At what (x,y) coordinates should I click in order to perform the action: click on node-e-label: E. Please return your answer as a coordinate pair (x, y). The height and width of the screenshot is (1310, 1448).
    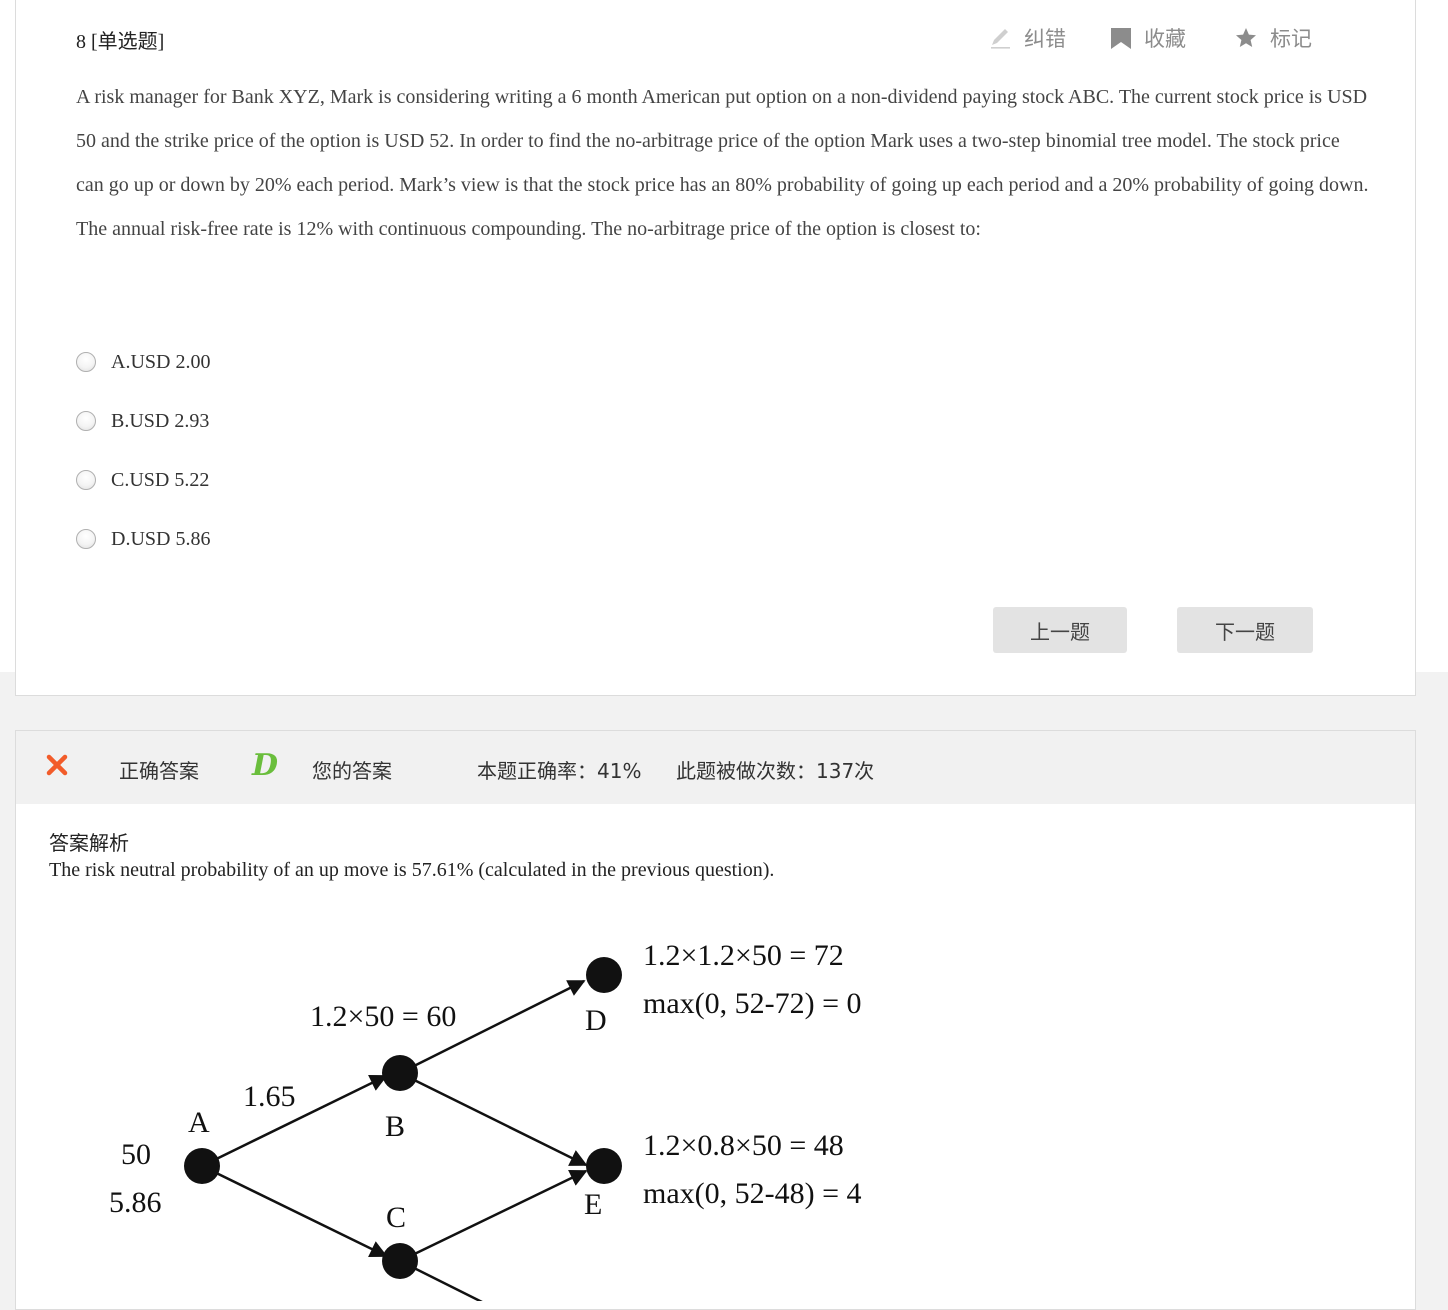
    Looking at the image, I should click on (593, 1204).